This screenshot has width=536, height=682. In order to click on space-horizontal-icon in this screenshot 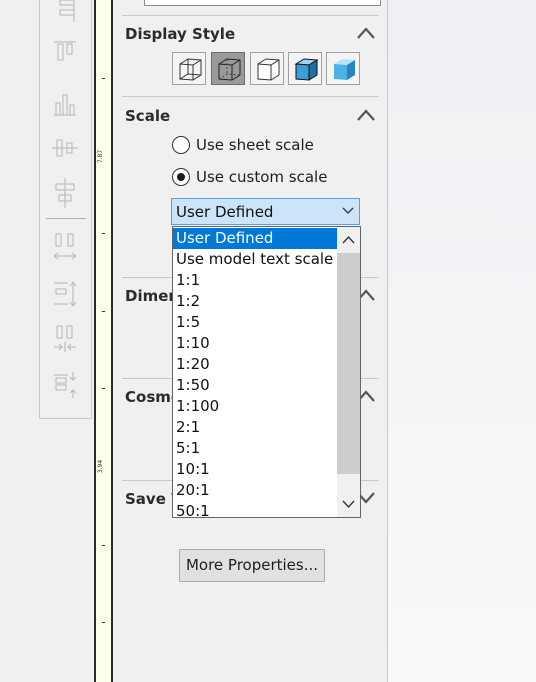, I will do `click(65, 247)`.